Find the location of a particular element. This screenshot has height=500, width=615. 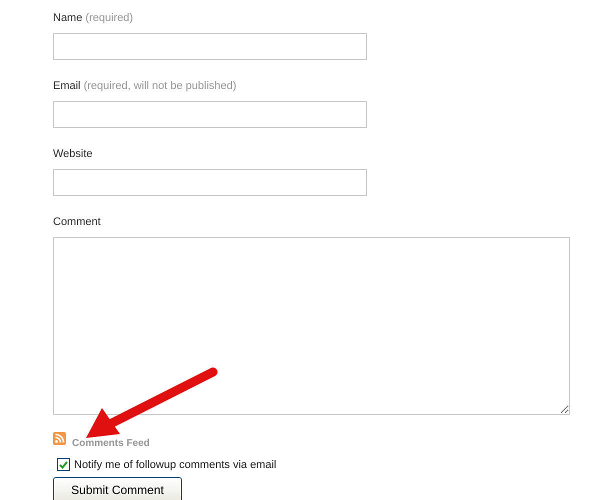

field-label: Name (required) is located at coordinates (93, 18).